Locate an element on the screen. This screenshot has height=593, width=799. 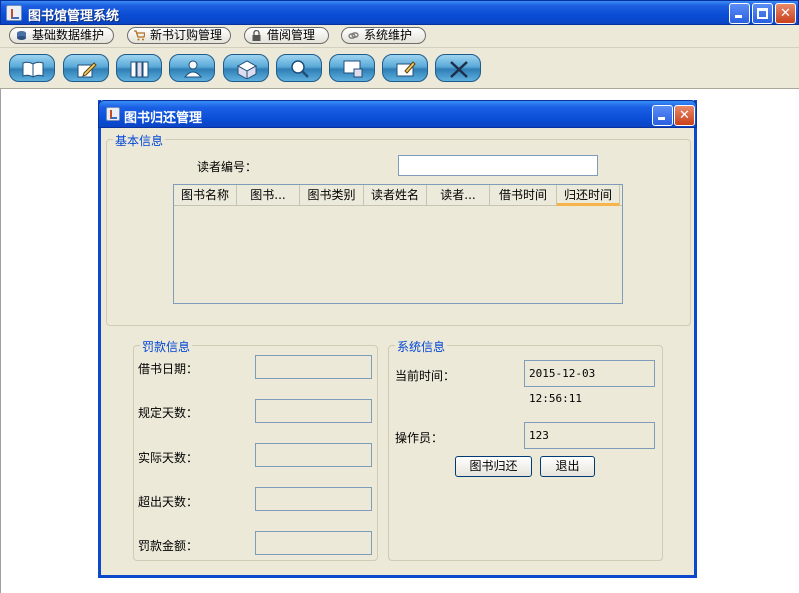
fine-amount-label: 罚款金额： is located at coordinates (168, 546).